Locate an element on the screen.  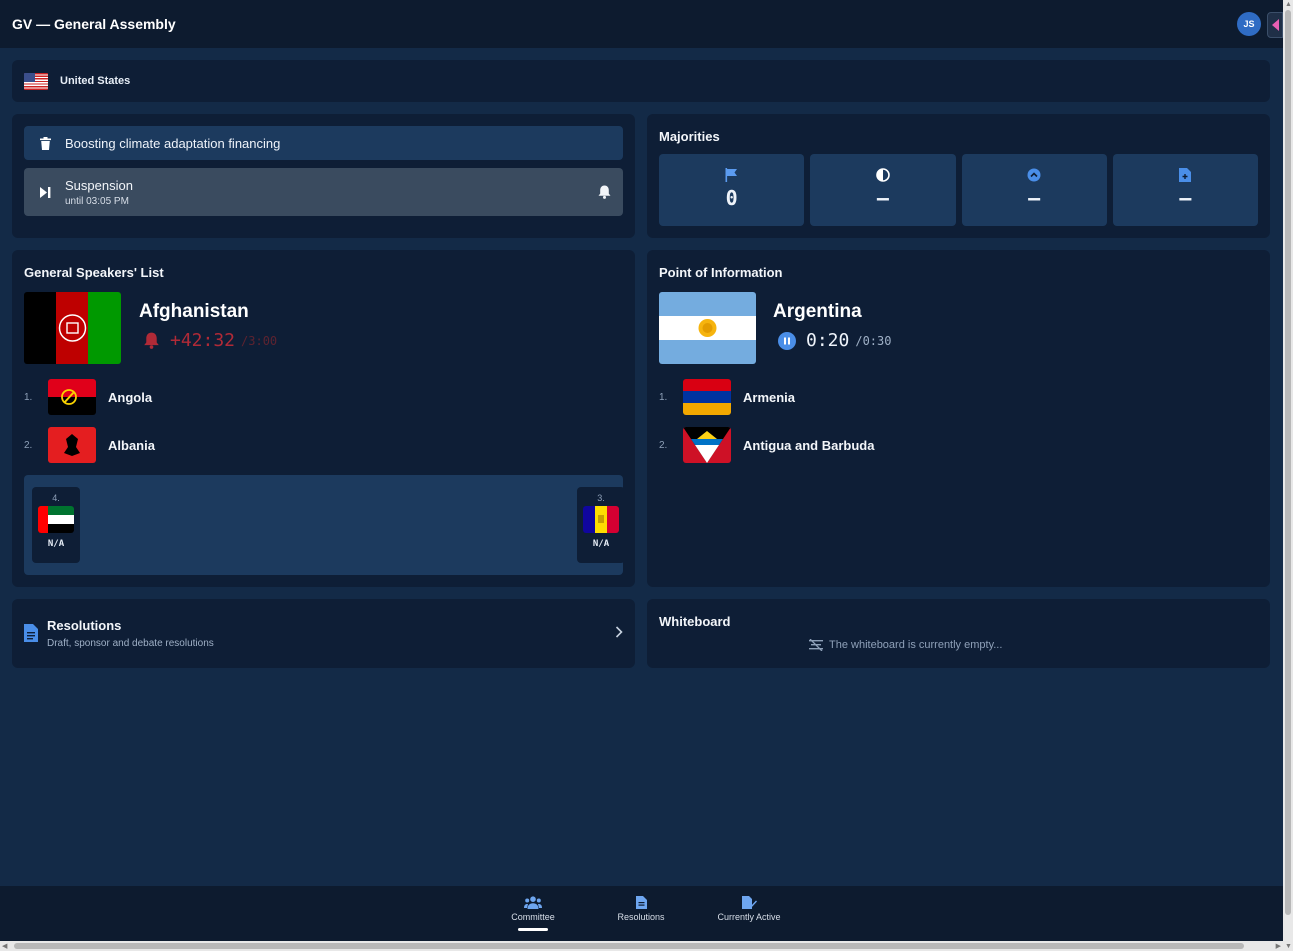
list-item: 1. Armenia is located at coordinates (727, 397).